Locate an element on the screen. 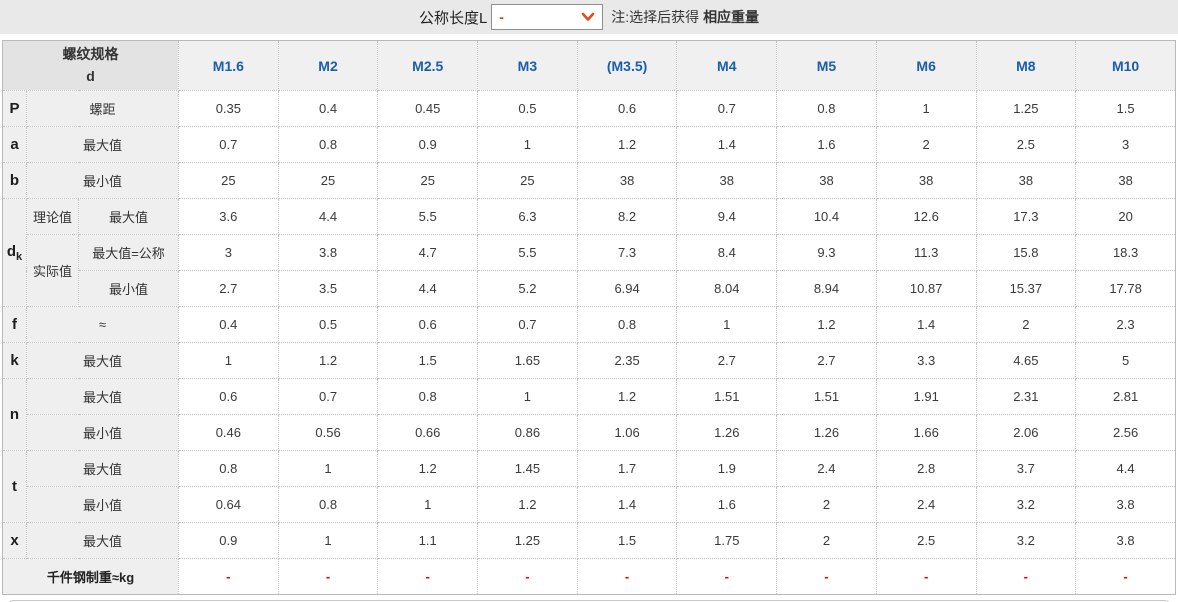  row-key: t is located at coordinates (14, 486).